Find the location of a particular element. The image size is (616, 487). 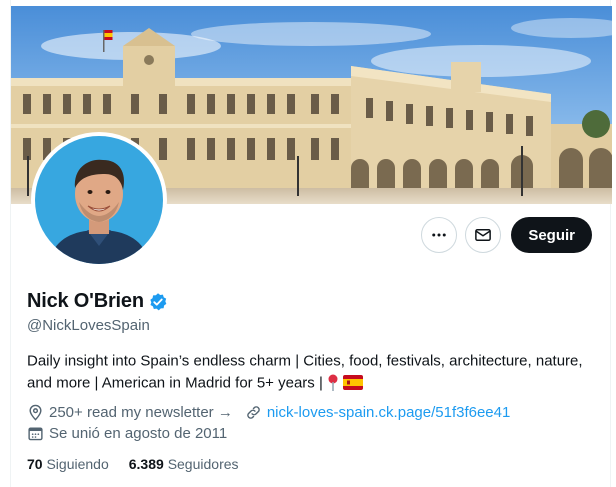

more-icon is located at coordinates (439, 235).